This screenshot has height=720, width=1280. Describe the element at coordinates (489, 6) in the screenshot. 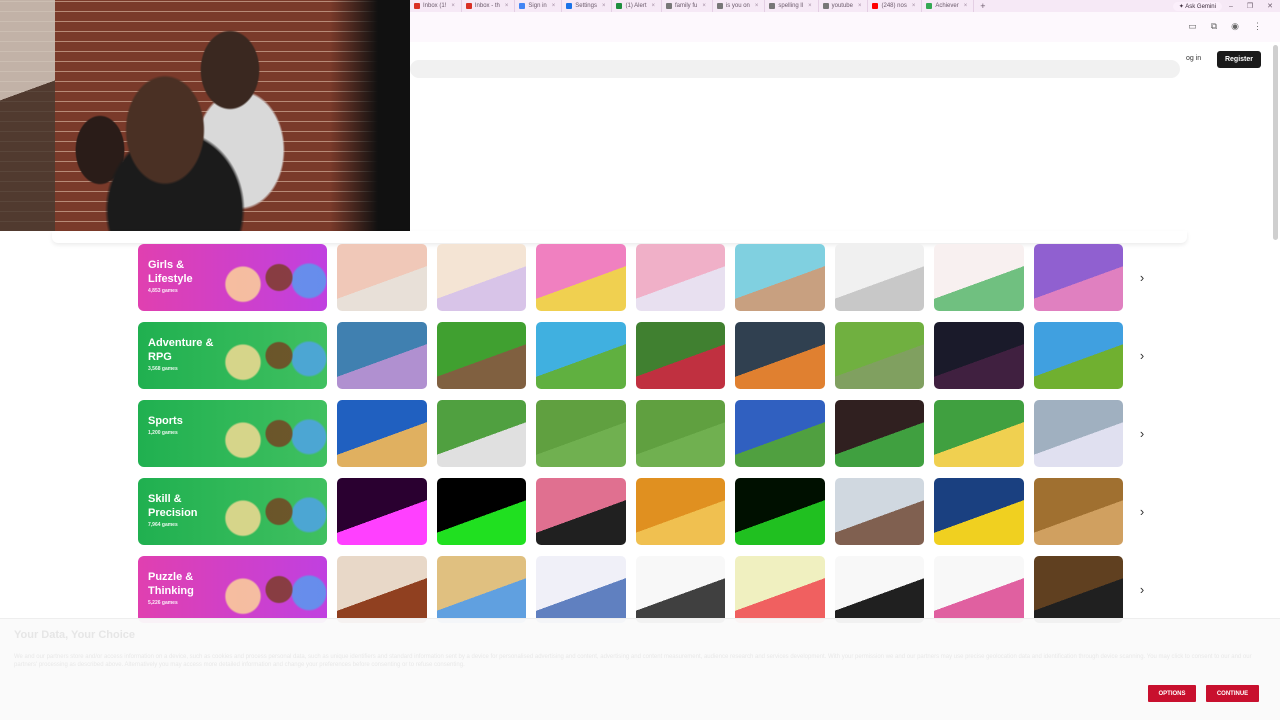

I see `browser-tab: Inbox - th ×` at that location.